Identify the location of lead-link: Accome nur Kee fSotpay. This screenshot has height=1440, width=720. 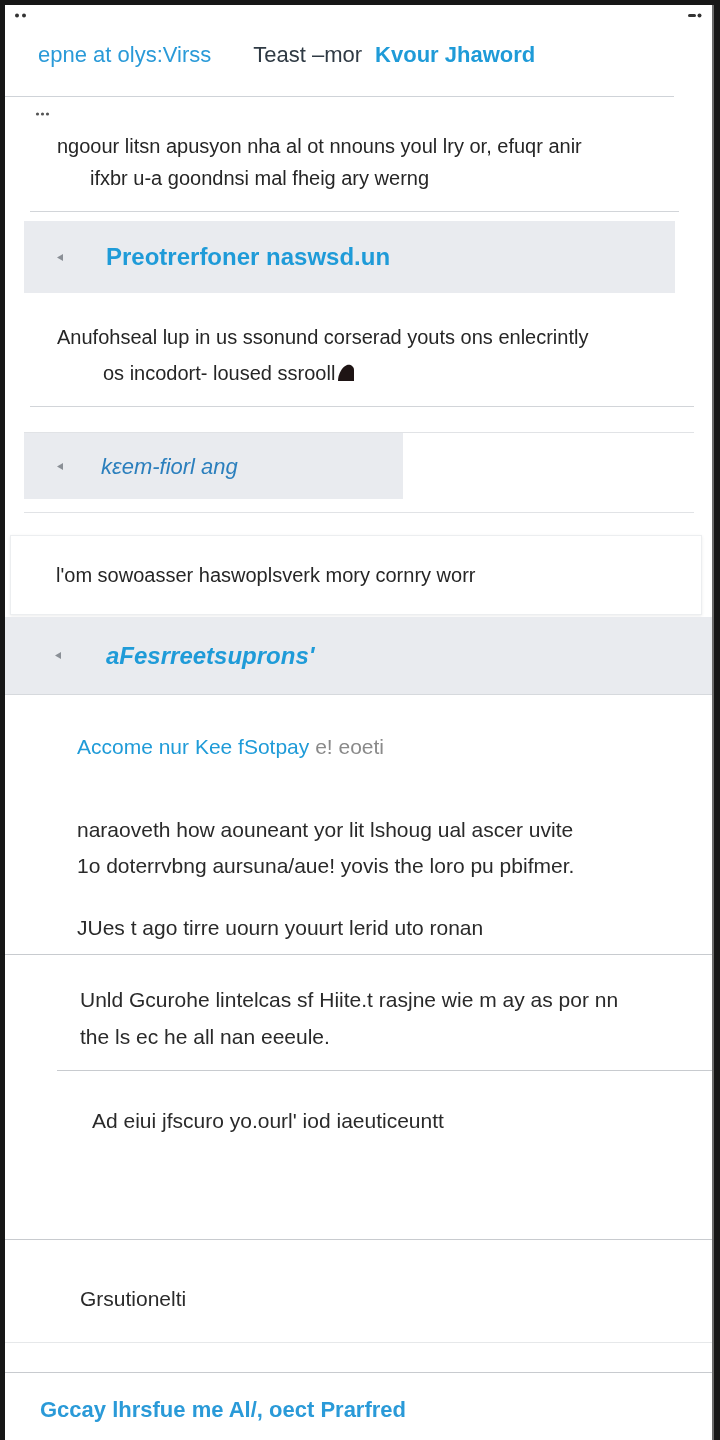
(193, 746).